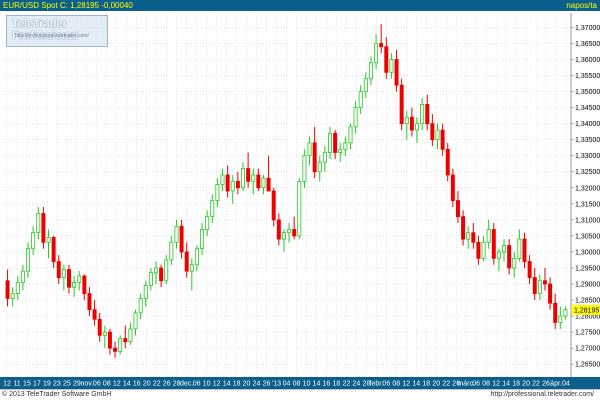 Image resolution: width=600 pixels, height=401 pixels. What do you see at coordinates (556, 384) in the screenshot?
I see `x-tick-label: ápr.` at bounding box center [556, 384].